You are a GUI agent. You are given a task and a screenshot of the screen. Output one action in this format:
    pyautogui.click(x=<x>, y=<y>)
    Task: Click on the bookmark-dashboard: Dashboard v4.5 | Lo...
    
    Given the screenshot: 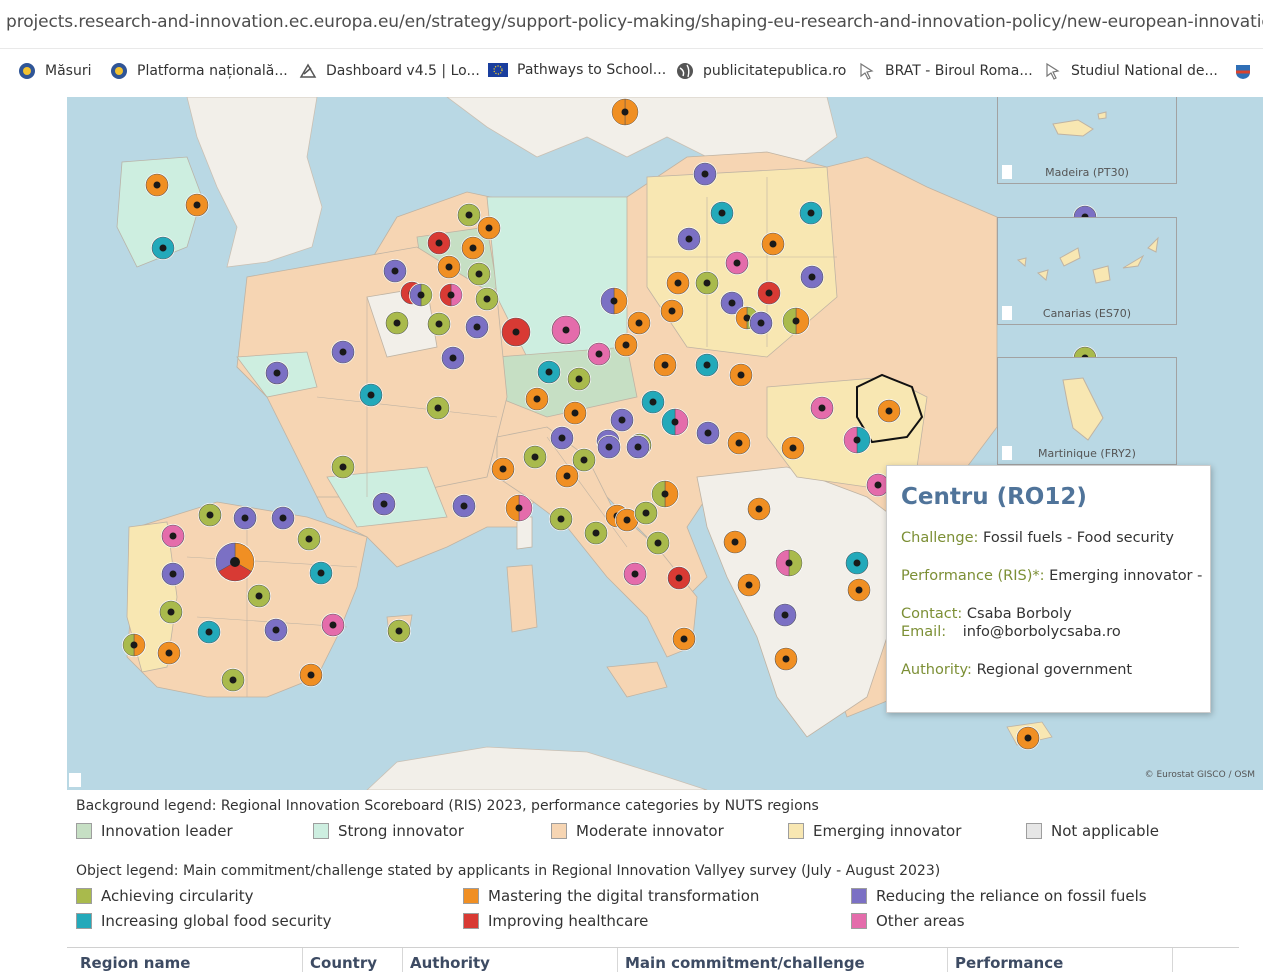 What is the action you would take?
    pyautogui.click(x=389, y=71)
    